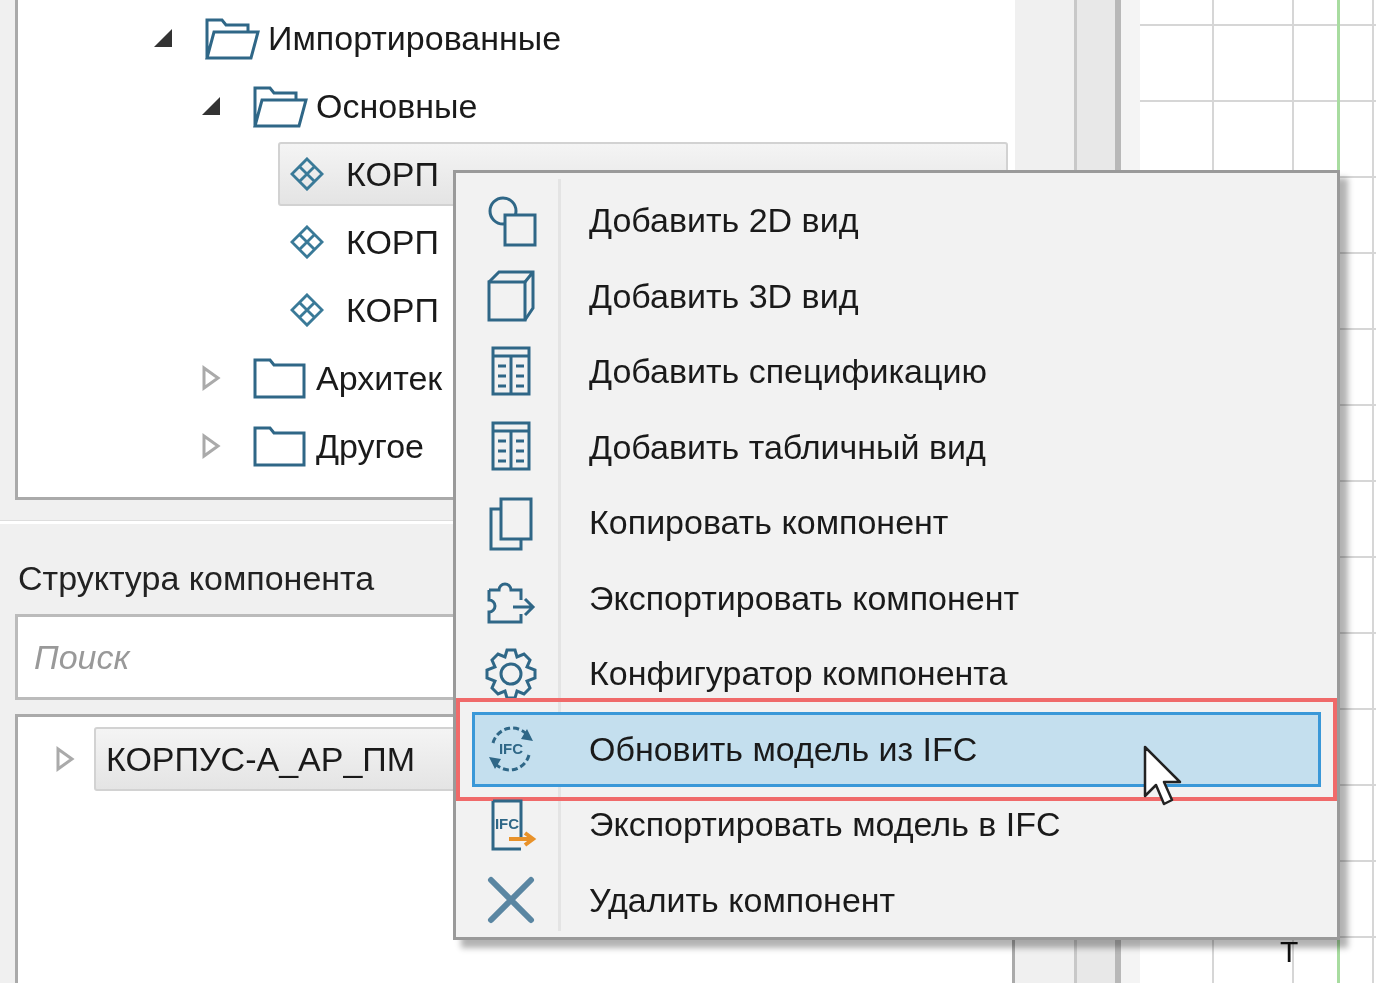  I want to click on panel-title: Структура компонента, so click(196, 578).